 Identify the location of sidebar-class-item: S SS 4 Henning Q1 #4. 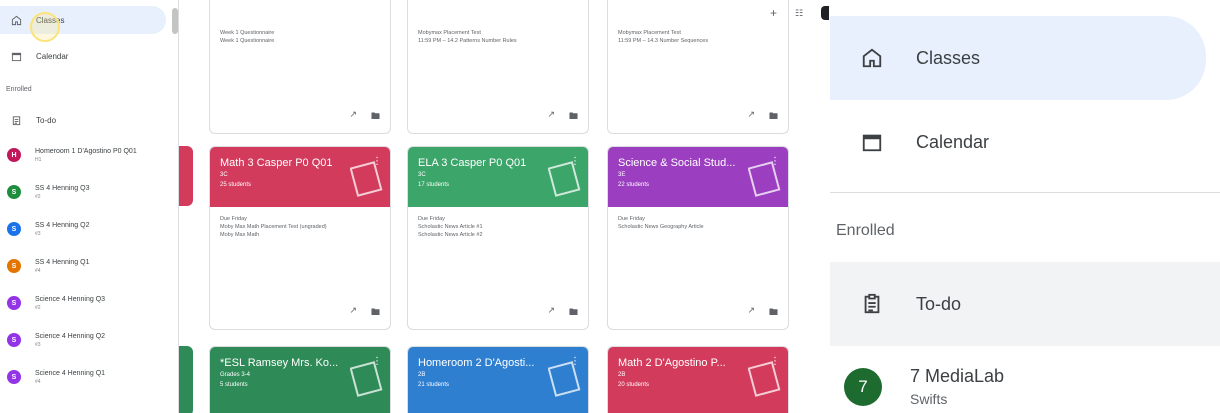
(85, 266).